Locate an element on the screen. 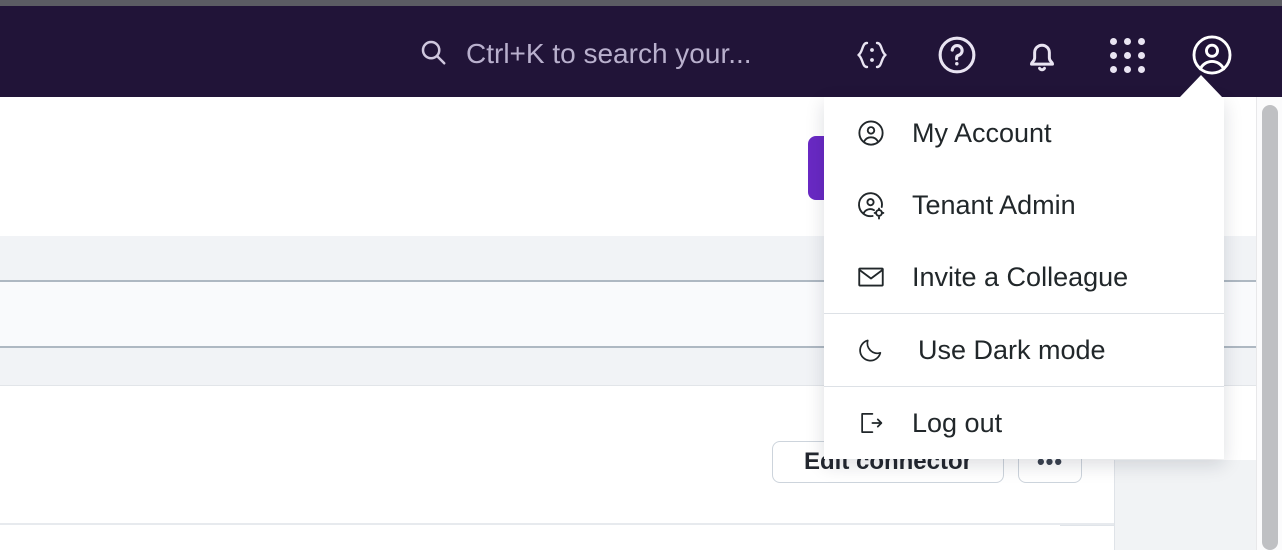 The width and height of the screenshot is (1282, 550). side-panel-divider is located at coordinates (1114, 505).